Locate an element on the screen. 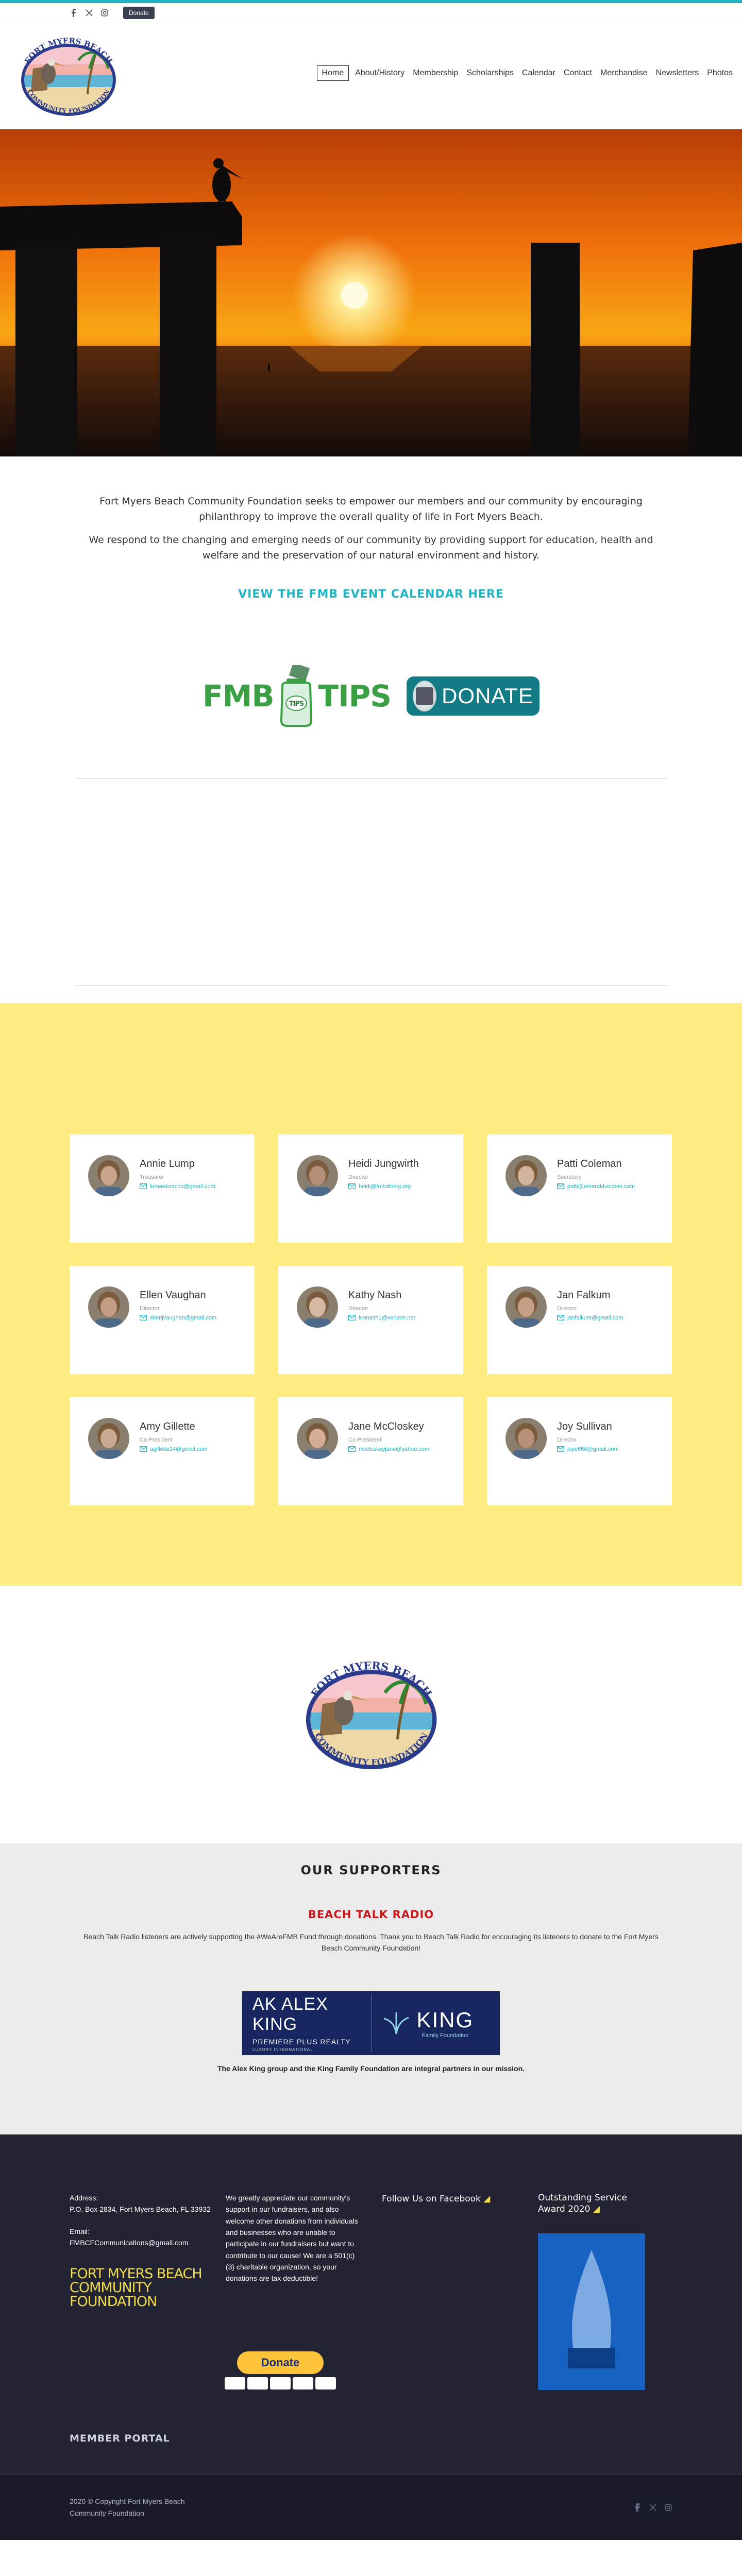 The height and width of the screenshot is (2576, 742). event-calendar-link: VIEW THE FMB EVENT CALENDAR HERE is located at coordinates (371, 594).